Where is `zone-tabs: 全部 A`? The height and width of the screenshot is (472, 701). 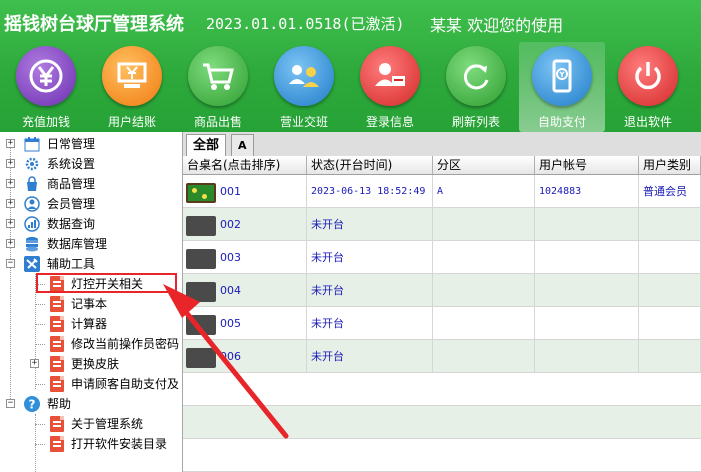
zone-tabs: 全部 A is located at coordinates (442, 144).